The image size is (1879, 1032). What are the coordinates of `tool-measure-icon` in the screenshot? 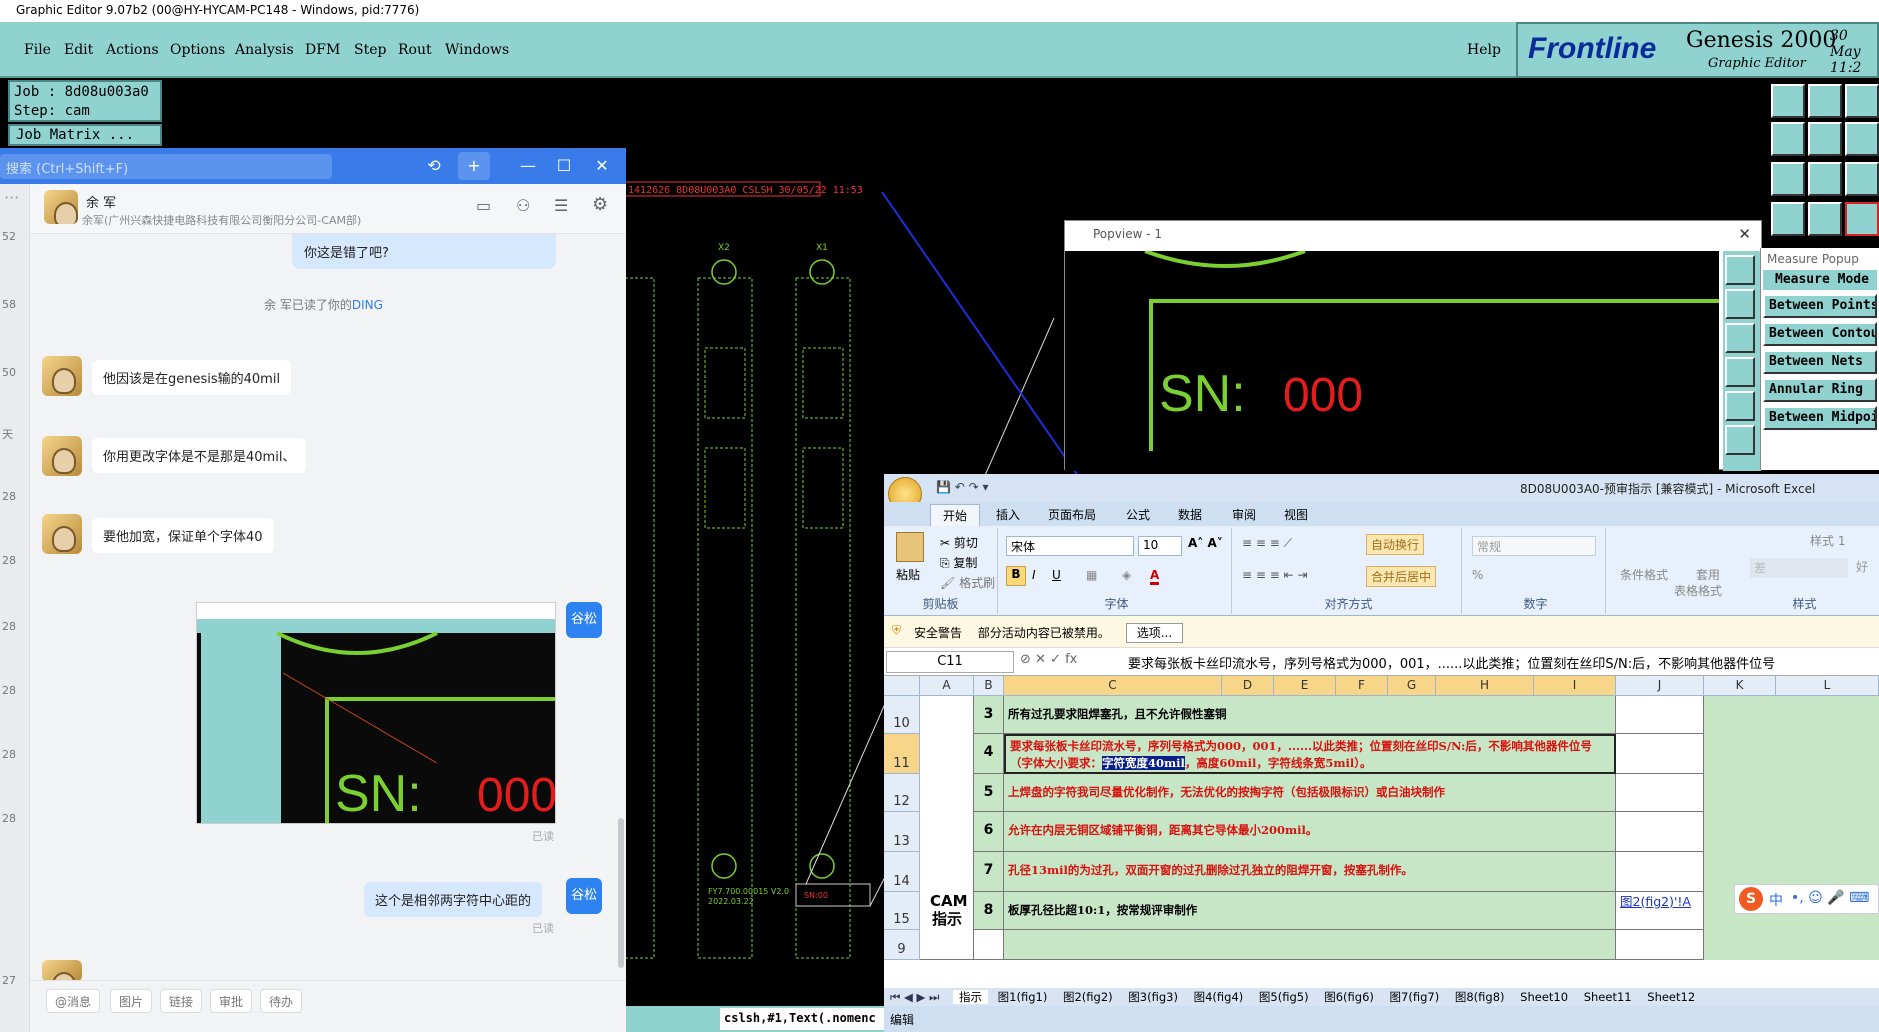 It's located at (1788, 219).